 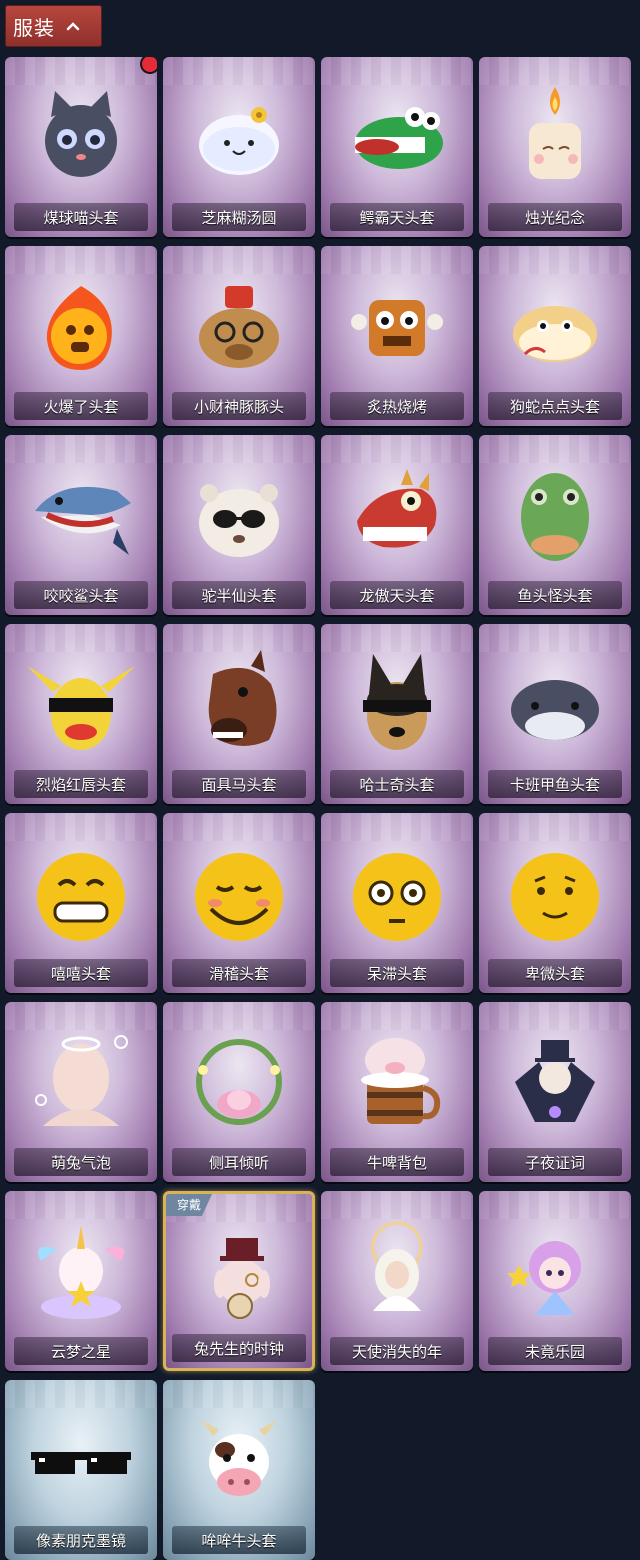 I want to click on costume-card: 天使消失的年, so click(x=397, y=1281).